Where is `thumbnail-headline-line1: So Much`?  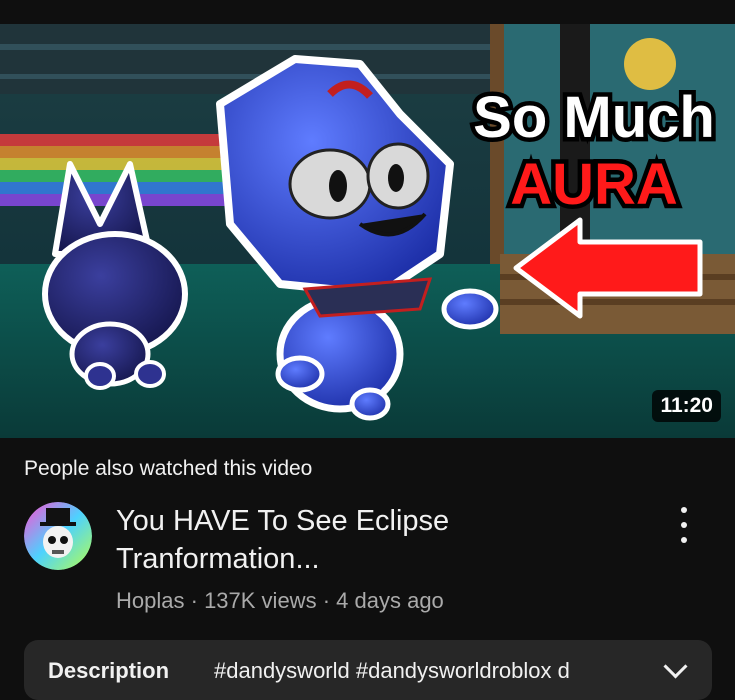
thumbnail-headline-line1: So Much is located at coordinates (594, 117).